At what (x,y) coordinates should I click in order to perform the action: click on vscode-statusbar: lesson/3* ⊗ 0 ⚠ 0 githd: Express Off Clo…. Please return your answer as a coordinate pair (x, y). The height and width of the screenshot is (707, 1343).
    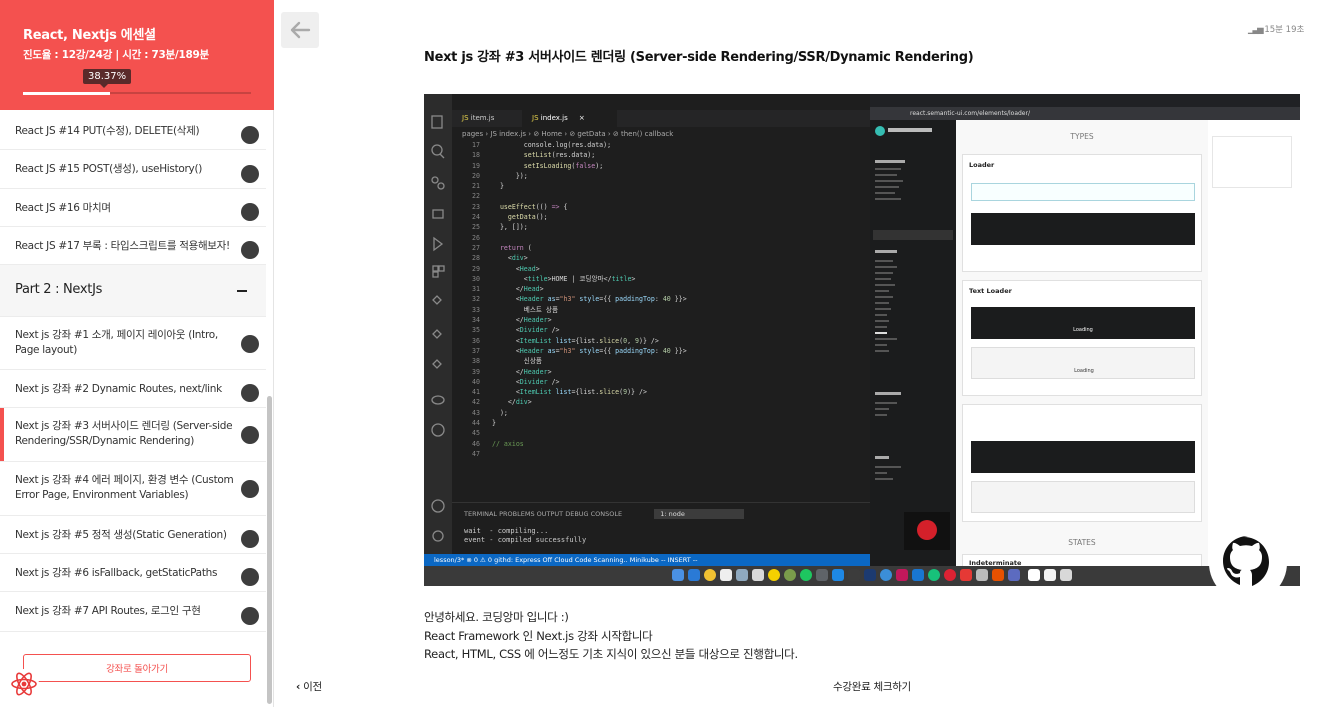
    Looking at the image, I should click on (647, 560).